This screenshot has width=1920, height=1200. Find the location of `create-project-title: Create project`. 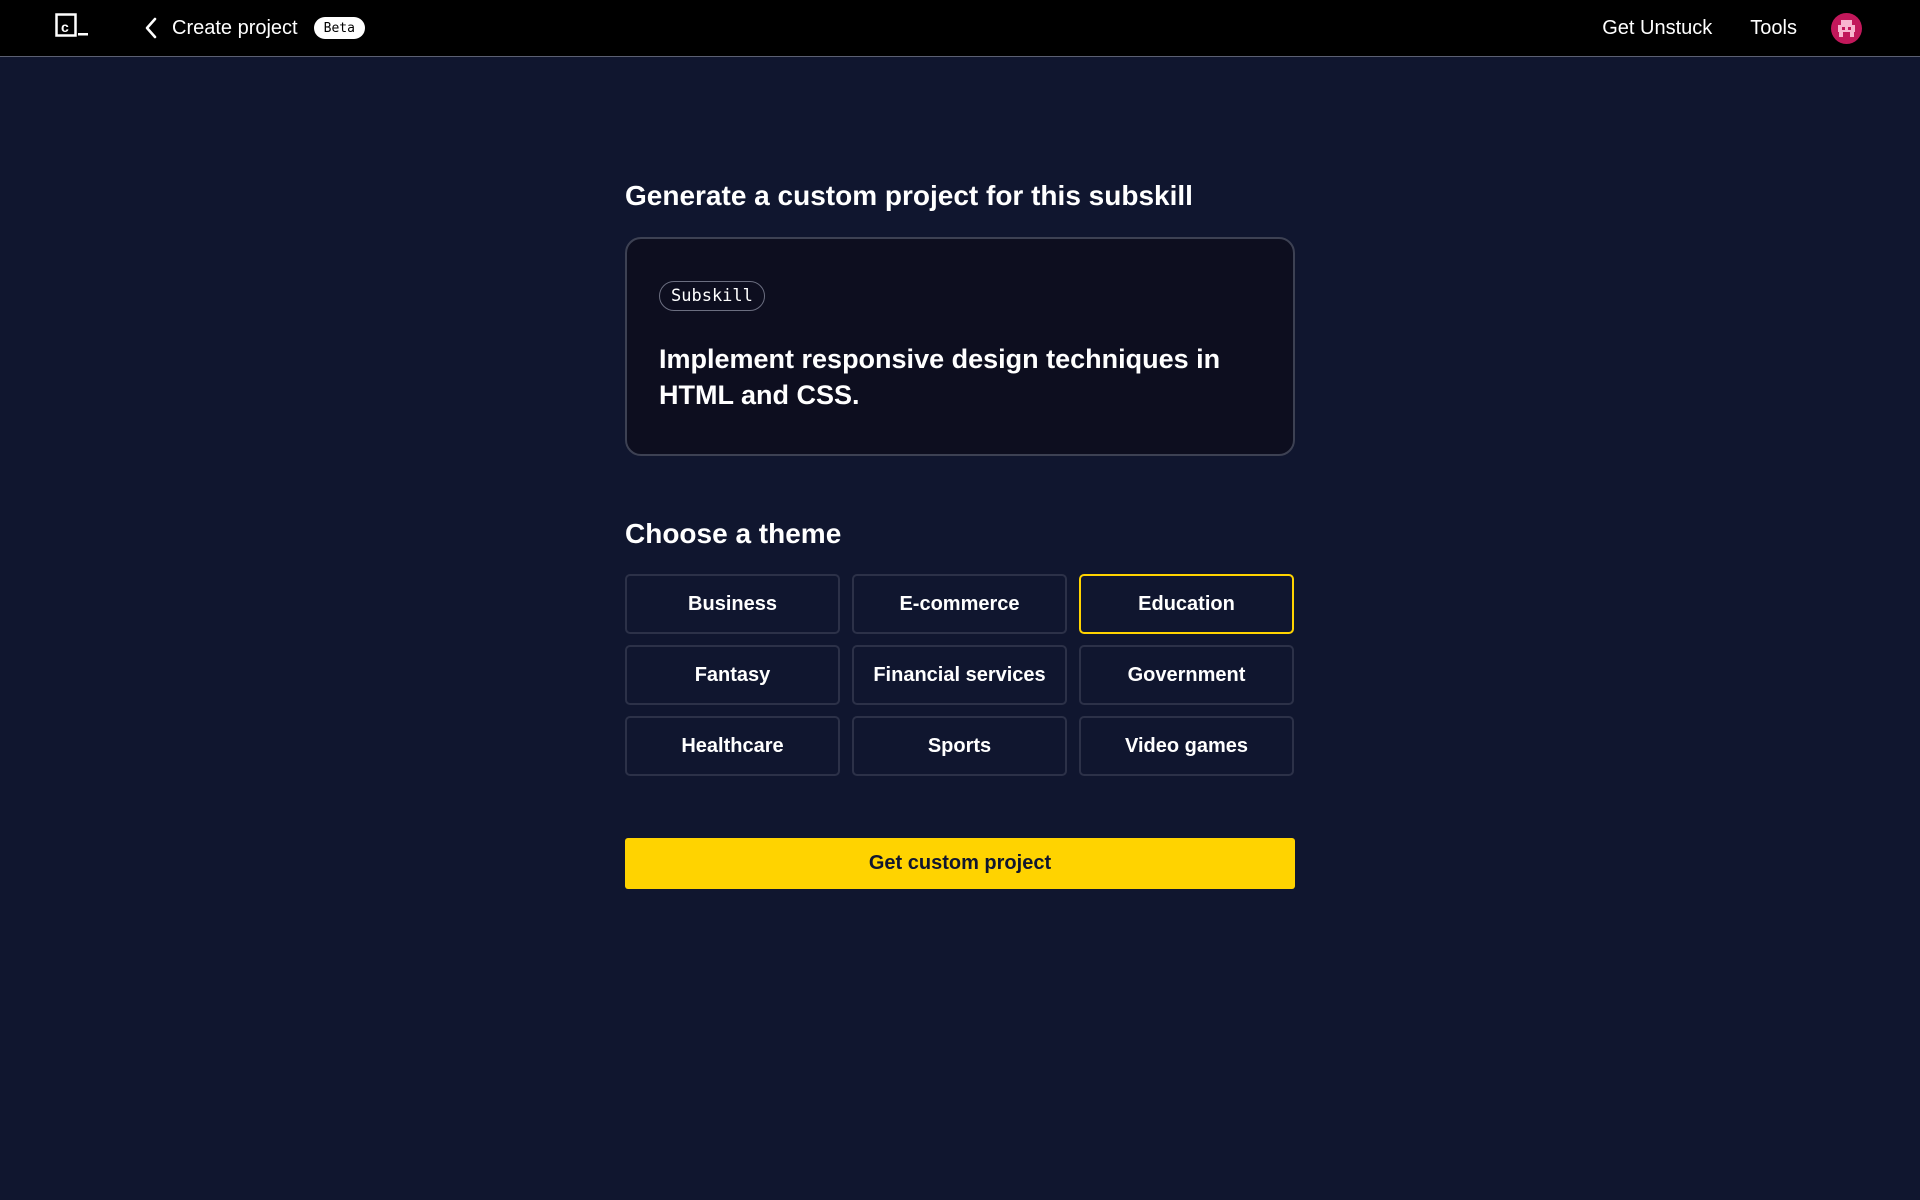

create-project-title: Create project is located at coordinates (235, 27).